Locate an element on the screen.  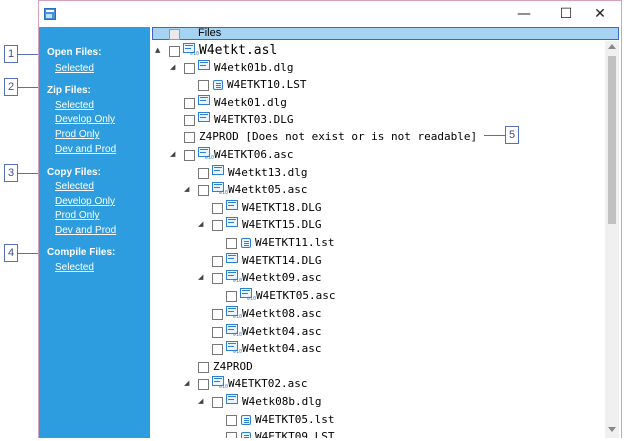
tree-row-label: W4etkt.asl is located at coordinates (238, 50).